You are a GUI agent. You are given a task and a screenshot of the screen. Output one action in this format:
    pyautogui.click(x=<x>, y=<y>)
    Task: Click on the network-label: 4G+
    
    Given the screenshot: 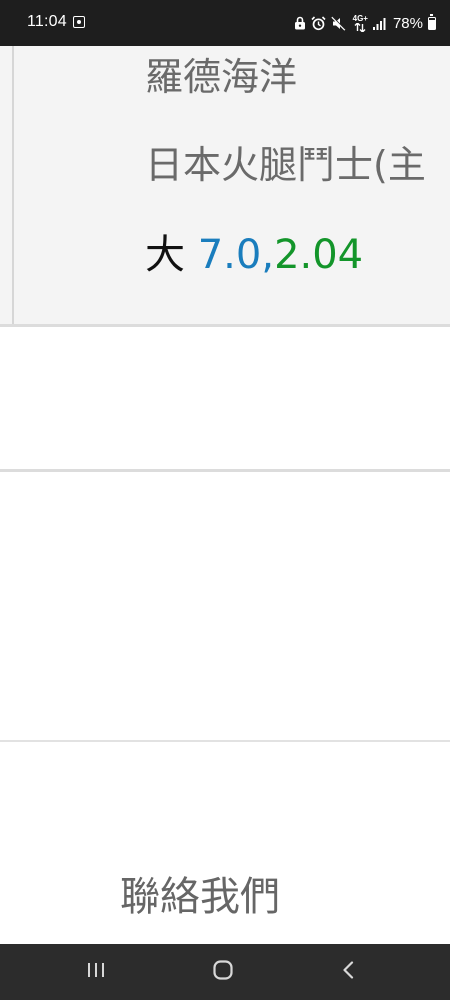 What is the action you would take?
    pyautogui.click(x=360, y=18)
    